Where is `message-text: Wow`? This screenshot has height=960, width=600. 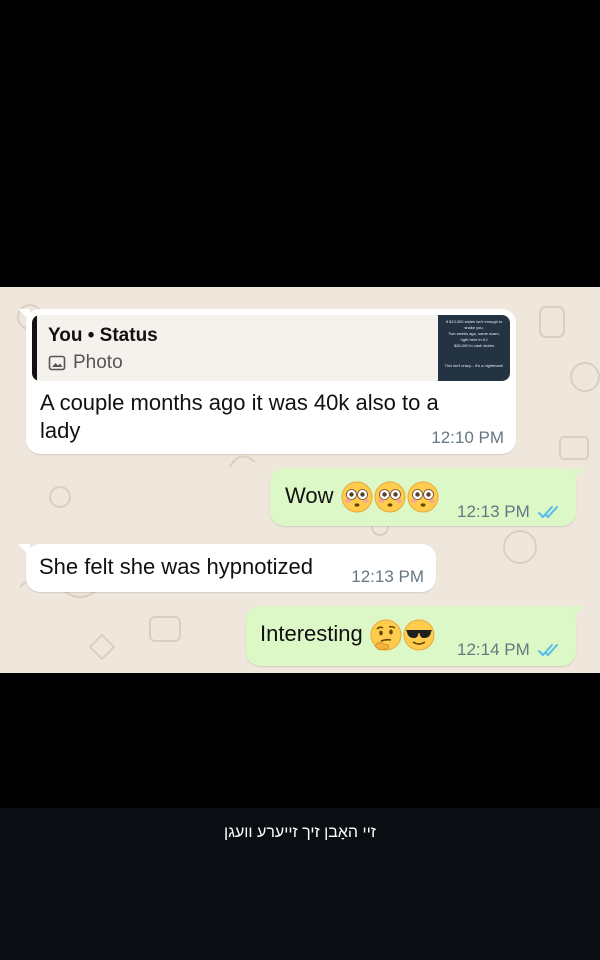
message-text: Wow is located at coordinates (362, 497).